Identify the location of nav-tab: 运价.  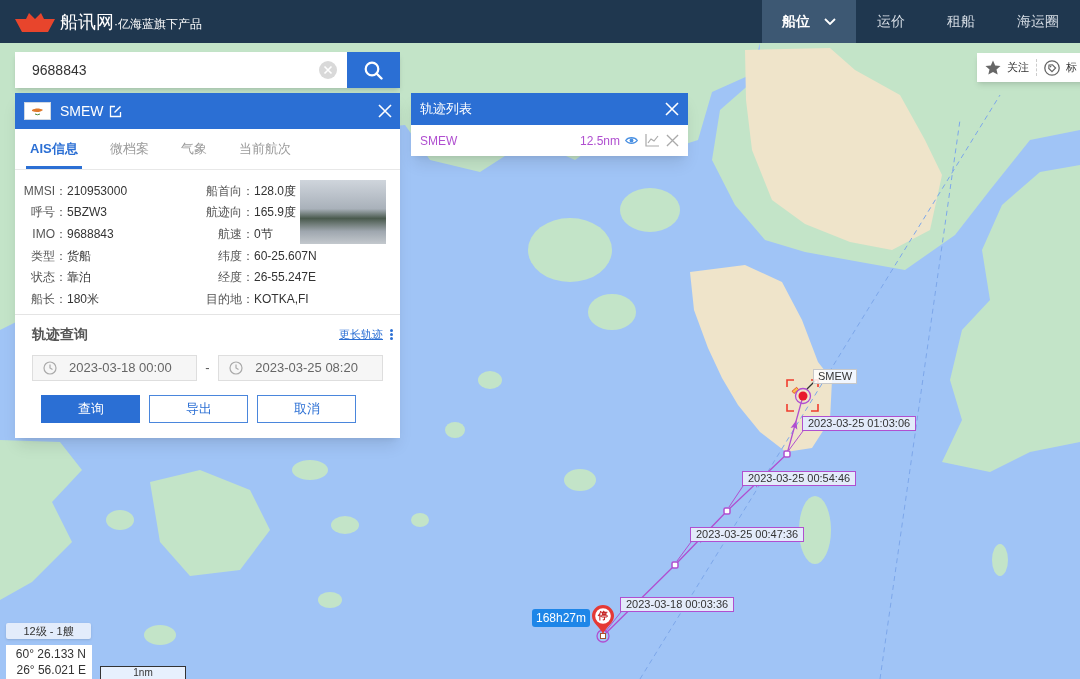
(891, 21).